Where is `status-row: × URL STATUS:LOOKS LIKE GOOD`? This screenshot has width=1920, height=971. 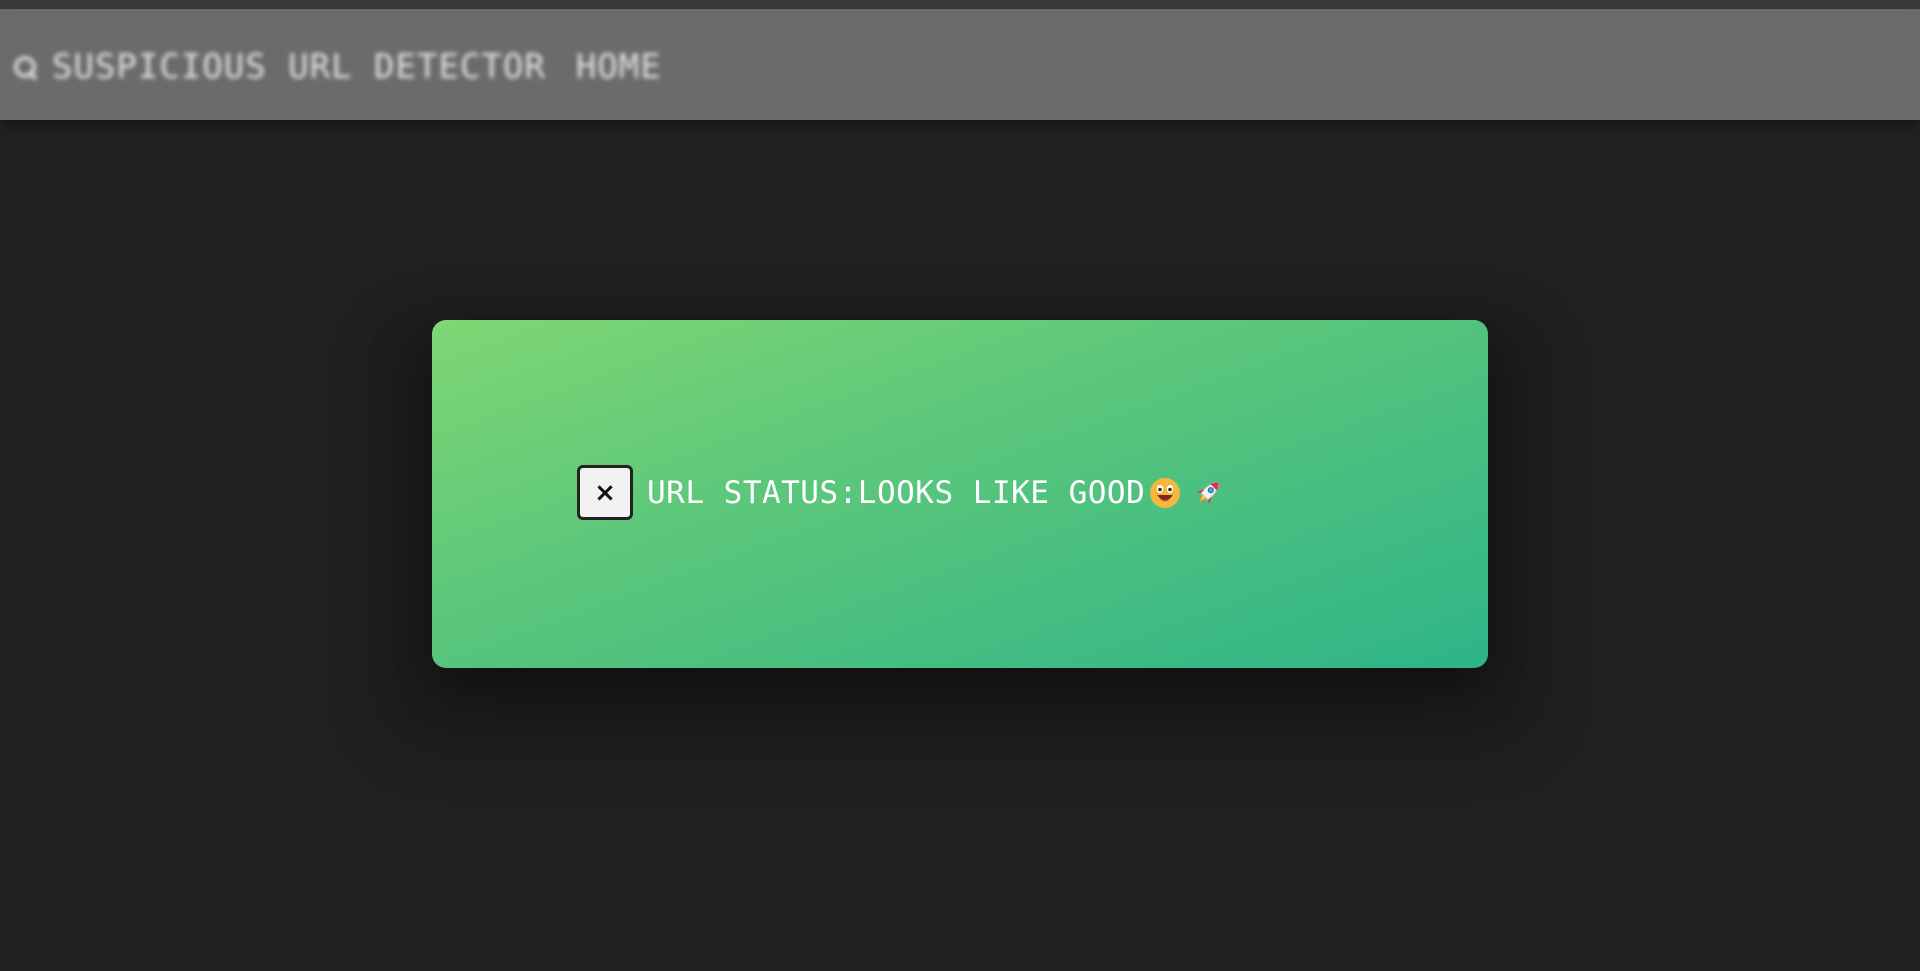
status-row: × URL STATUS:LOOKS LIKE GOOD is located at coordinates (901, 492).